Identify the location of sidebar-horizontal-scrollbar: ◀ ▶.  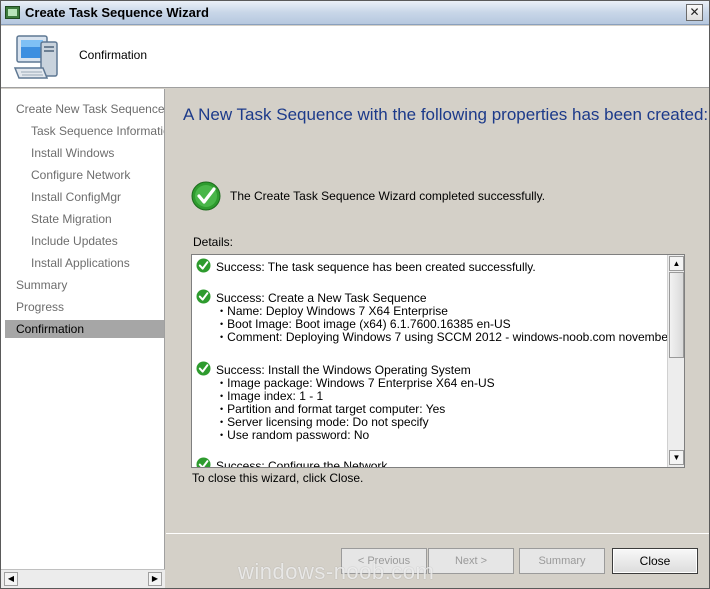
(83, 578).